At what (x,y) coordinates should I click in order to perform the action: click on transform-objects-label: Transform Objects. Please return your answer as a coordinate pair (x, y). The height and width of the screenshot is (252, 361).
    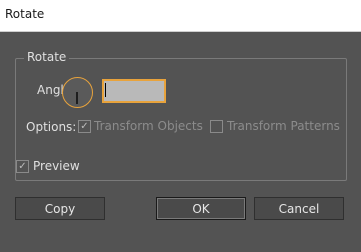
    Looking at the image, I should click on (148, 126).